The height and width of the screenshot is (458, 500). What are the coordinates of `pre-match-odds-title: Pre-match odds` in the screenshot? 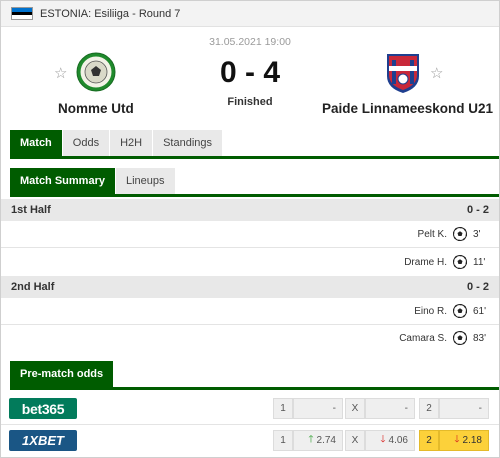 It's located at (62, 374).